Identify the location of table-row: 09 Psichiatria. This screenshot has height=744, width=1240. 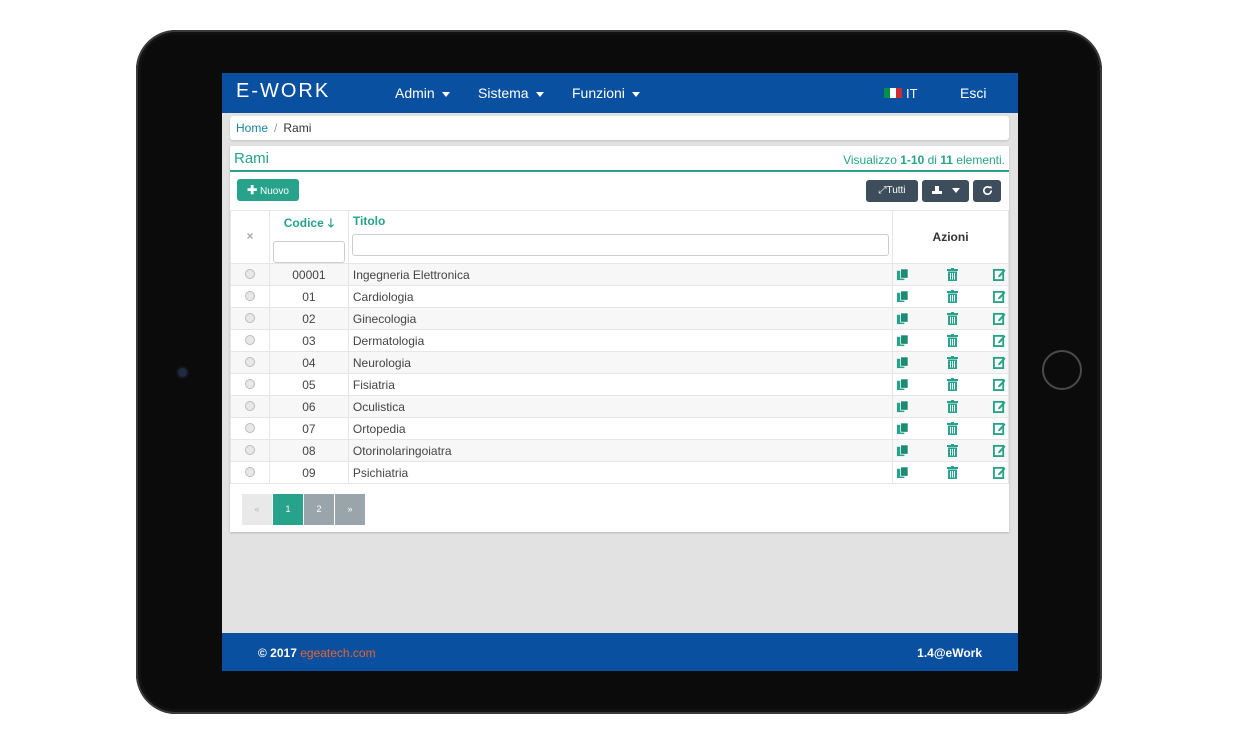
(619, 472).